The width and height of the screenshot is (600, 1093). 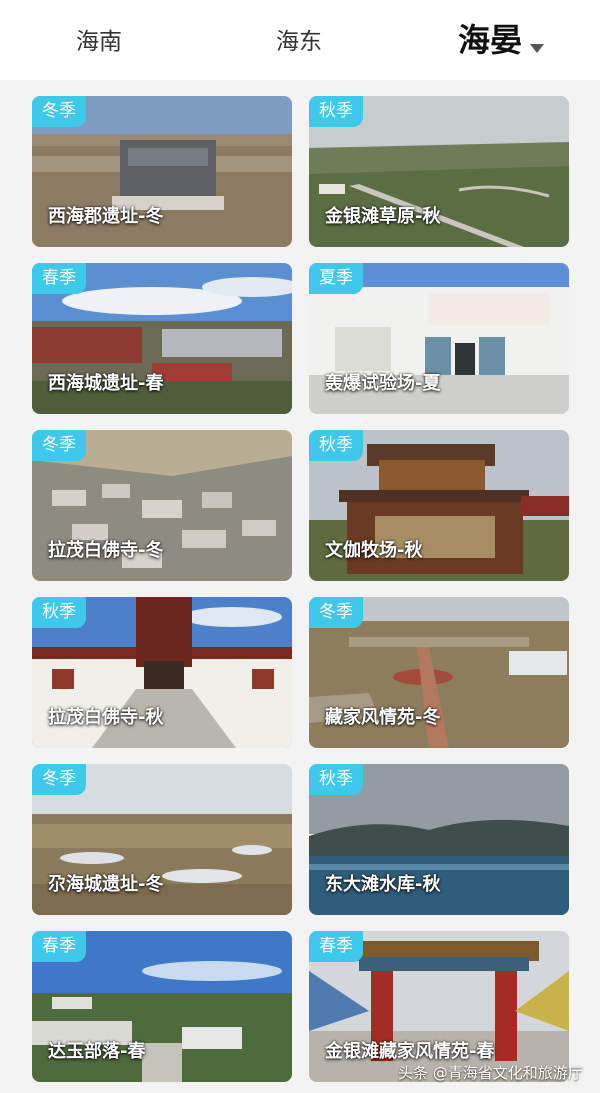 What do you see at coordinates (162, 338) in the screenshot?
I see `scenic-card: 春季 西海城遗址-春` at bounding box center [162, 338].